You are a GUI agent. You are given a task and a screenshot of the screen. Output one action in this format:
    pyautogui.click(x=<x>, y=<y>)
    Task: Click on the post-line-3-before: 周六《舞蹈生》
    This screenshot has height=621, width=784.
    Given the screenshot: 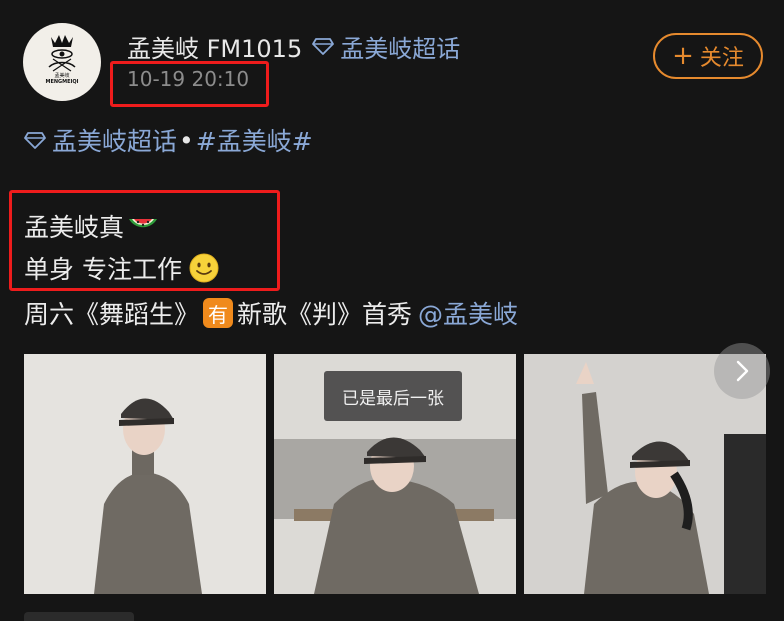 What is the action you would take?
    pyautogui.click(x=112, y=314)
    